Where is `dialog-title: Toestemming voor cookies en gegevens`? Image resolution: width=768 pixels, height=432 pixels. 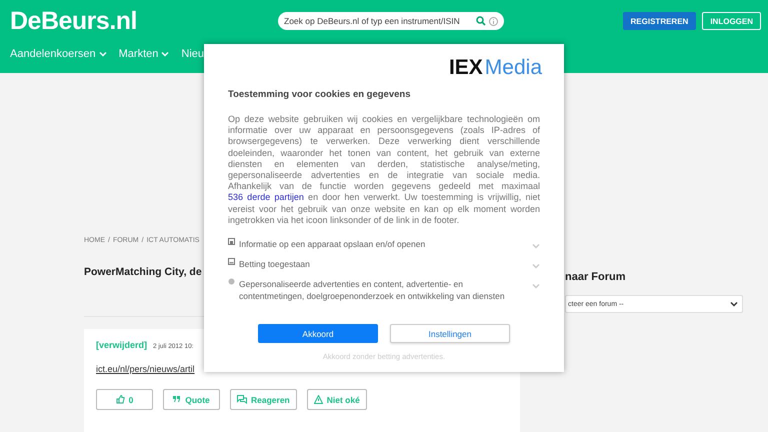 dialog-title: Toestemming voor cookies en gegevens is located at coordinates (320, 94).